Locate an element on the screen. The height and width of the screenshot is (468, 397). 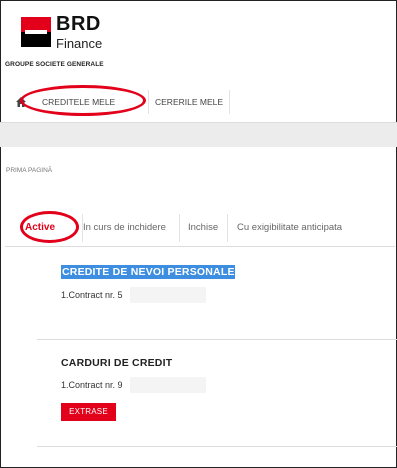
brand-sub: Finance is located at coordinates (79, 43).